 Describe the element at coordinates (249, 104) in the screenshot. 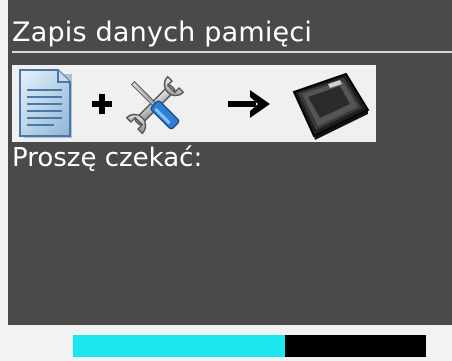

I see `arrow-right-icon` at that location.